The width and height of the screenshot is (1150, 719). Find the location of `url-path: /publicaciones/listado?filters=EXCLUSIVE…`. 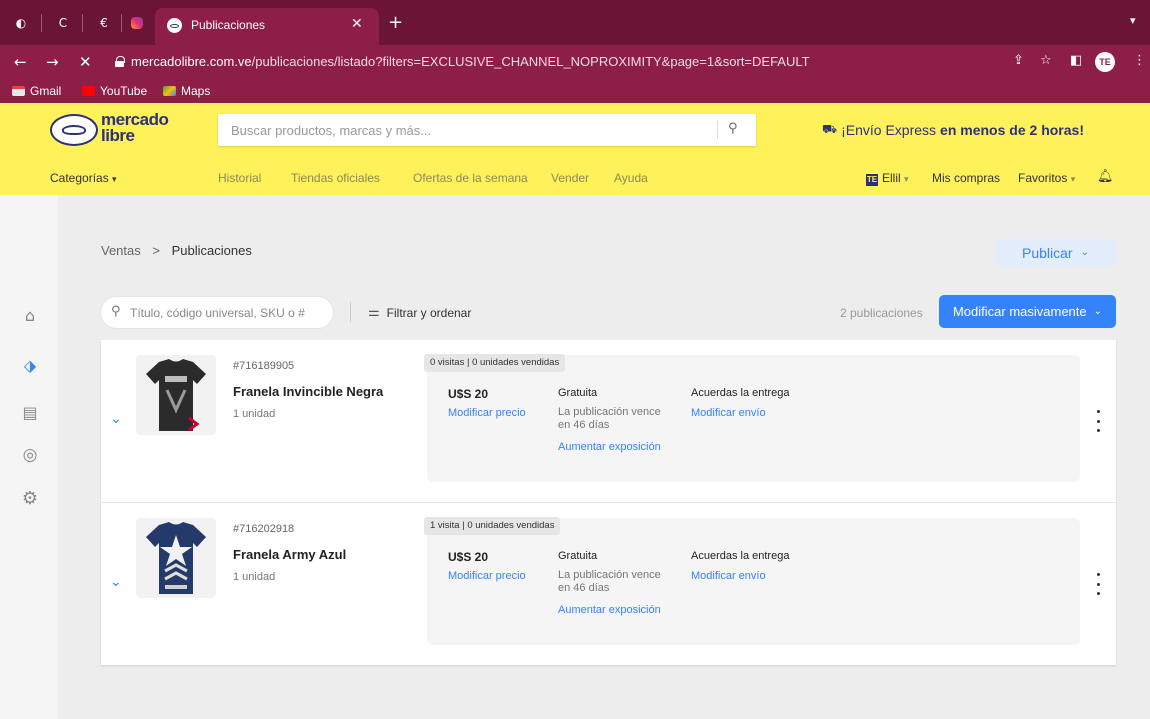

url-path: /publicaciones/listado?filters=EXCLUSIVE… is located at coordinates (530, 61).